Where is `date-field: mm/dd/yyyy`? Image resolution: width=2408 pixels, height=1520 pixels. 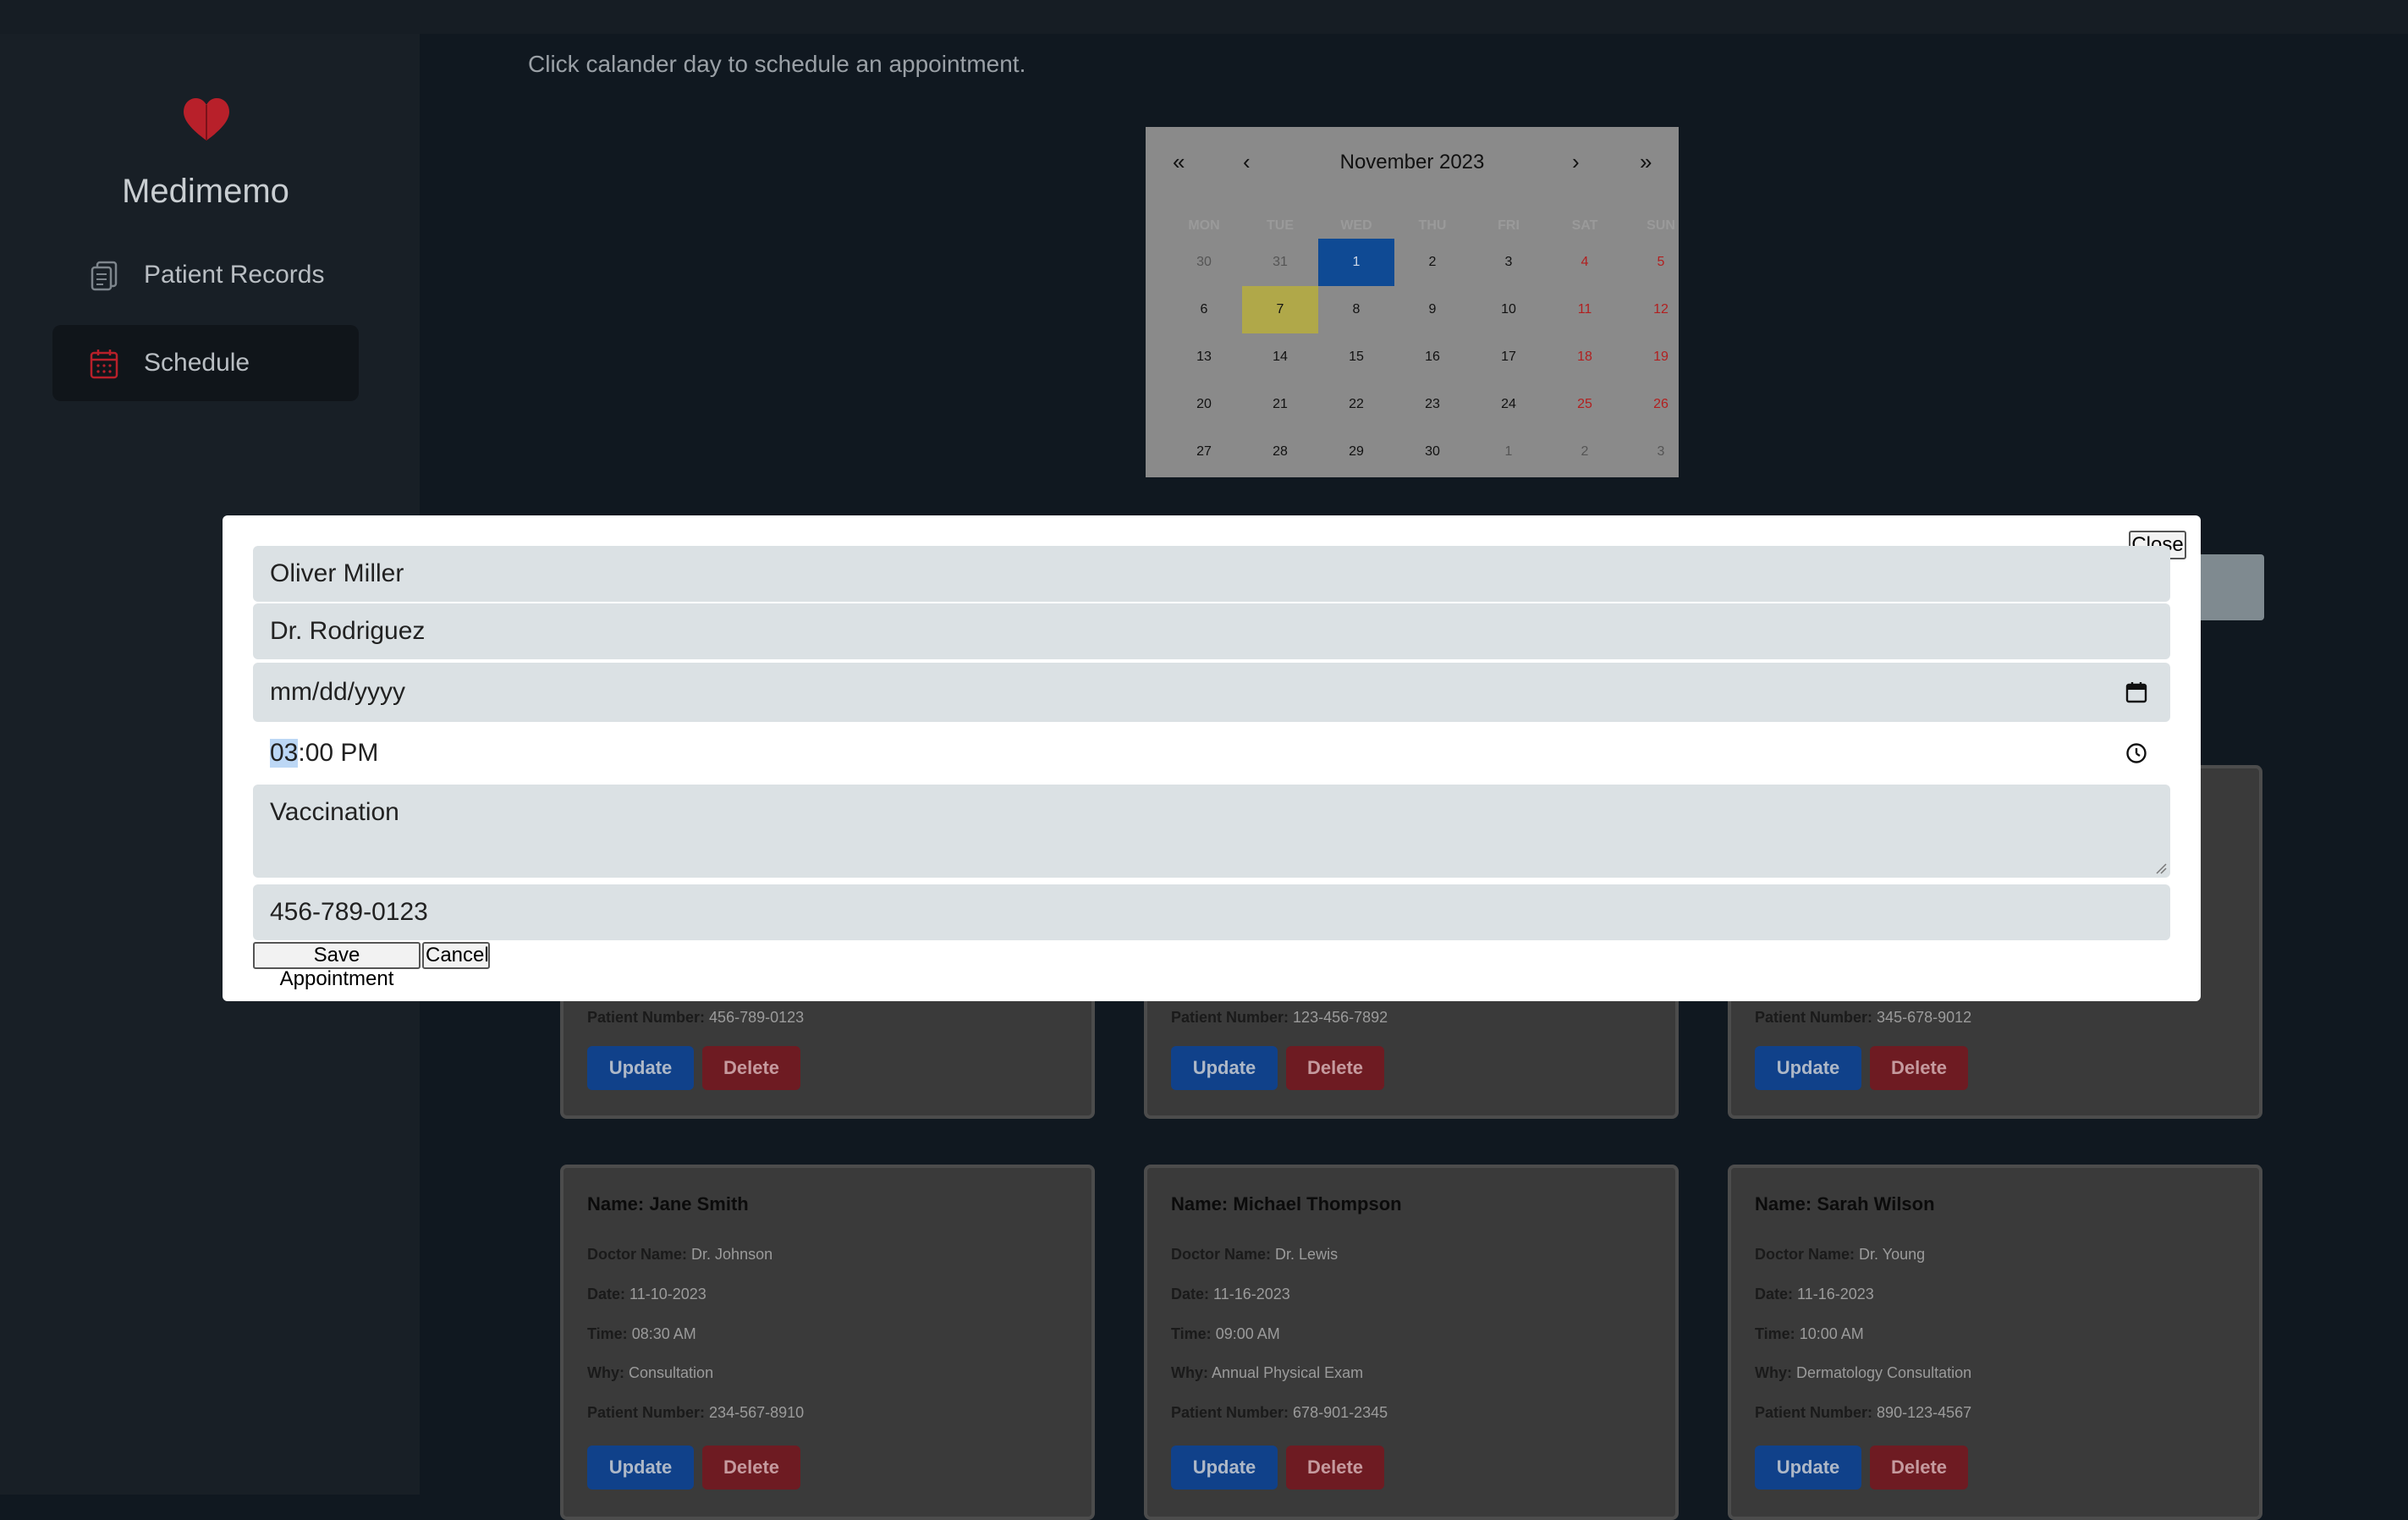 date-field: mm/dd/yyyy is located at coordinates (1211, 692).